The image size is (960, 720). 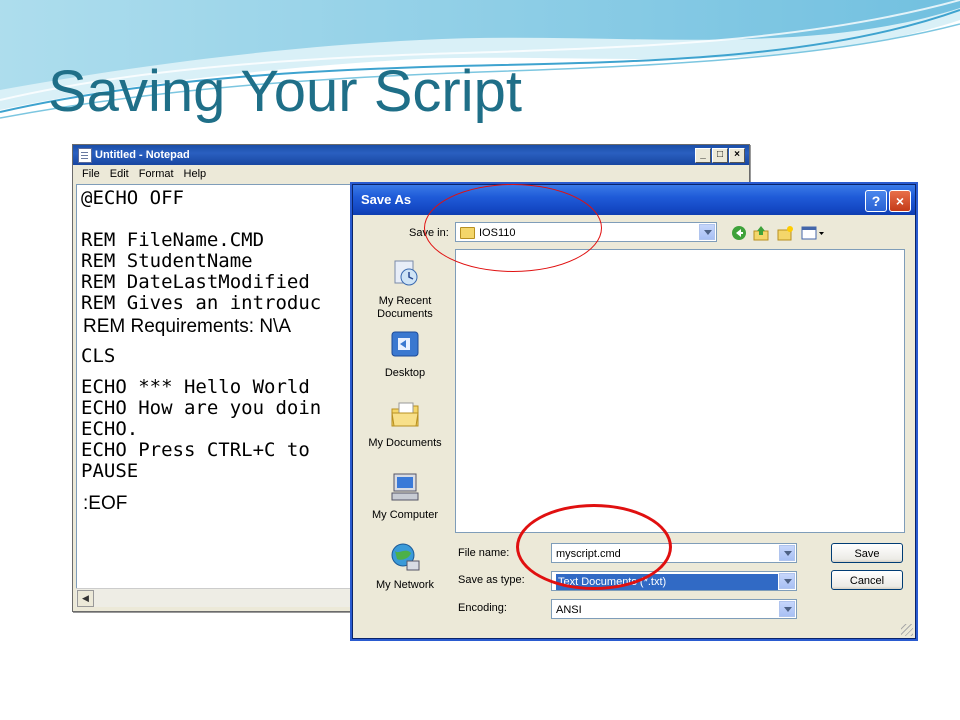 What do you see at coordinates (482, 608) in the screenshot?
I see `encoding-label: Encoding:` at bounding box center [482, 608].